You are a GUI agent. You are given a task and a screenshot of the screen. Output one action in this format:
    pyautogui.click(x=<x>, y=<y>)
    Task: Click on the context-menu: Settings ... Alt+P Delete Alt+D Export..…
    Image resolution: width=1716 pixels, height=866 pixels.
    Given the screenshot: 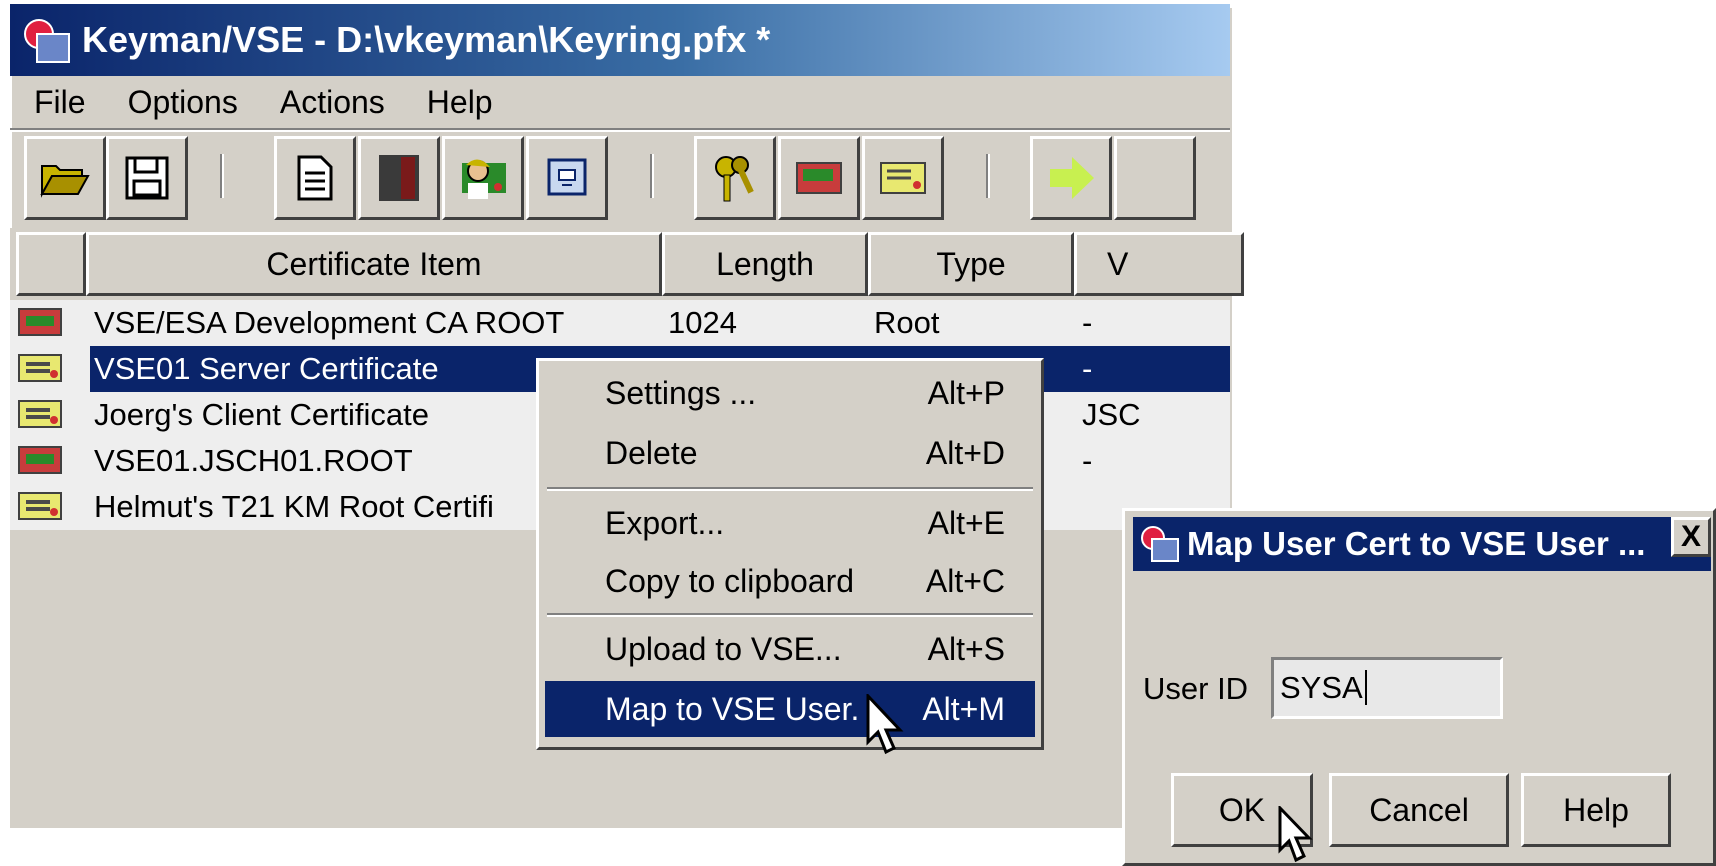 What is the action you would take?
    pyautogui.click(x=790, y=554)
    